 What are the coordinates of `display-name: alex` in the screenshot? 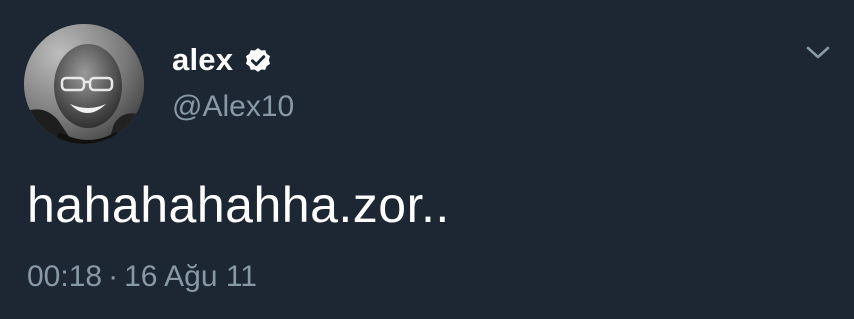 It's located at (202, 60).